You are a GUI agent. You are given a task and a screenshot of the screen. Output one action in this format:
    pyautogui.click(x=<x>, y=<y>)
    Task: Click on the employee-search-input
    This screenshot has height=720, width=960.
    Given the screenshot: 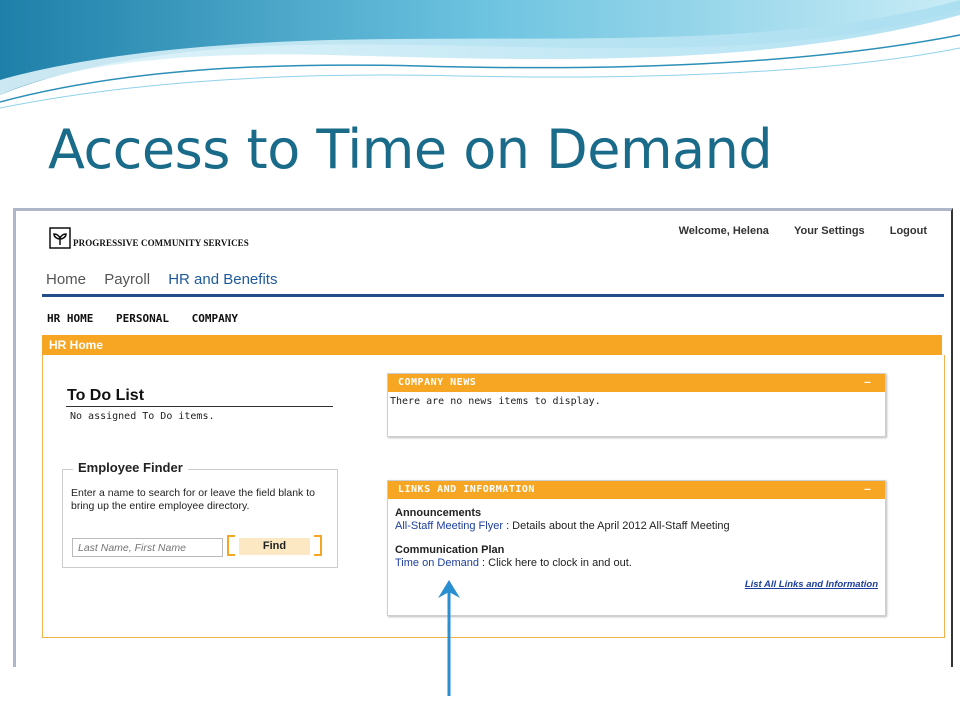 What is the action you would take?
    pyautogui.click(x=147, y=547)
    